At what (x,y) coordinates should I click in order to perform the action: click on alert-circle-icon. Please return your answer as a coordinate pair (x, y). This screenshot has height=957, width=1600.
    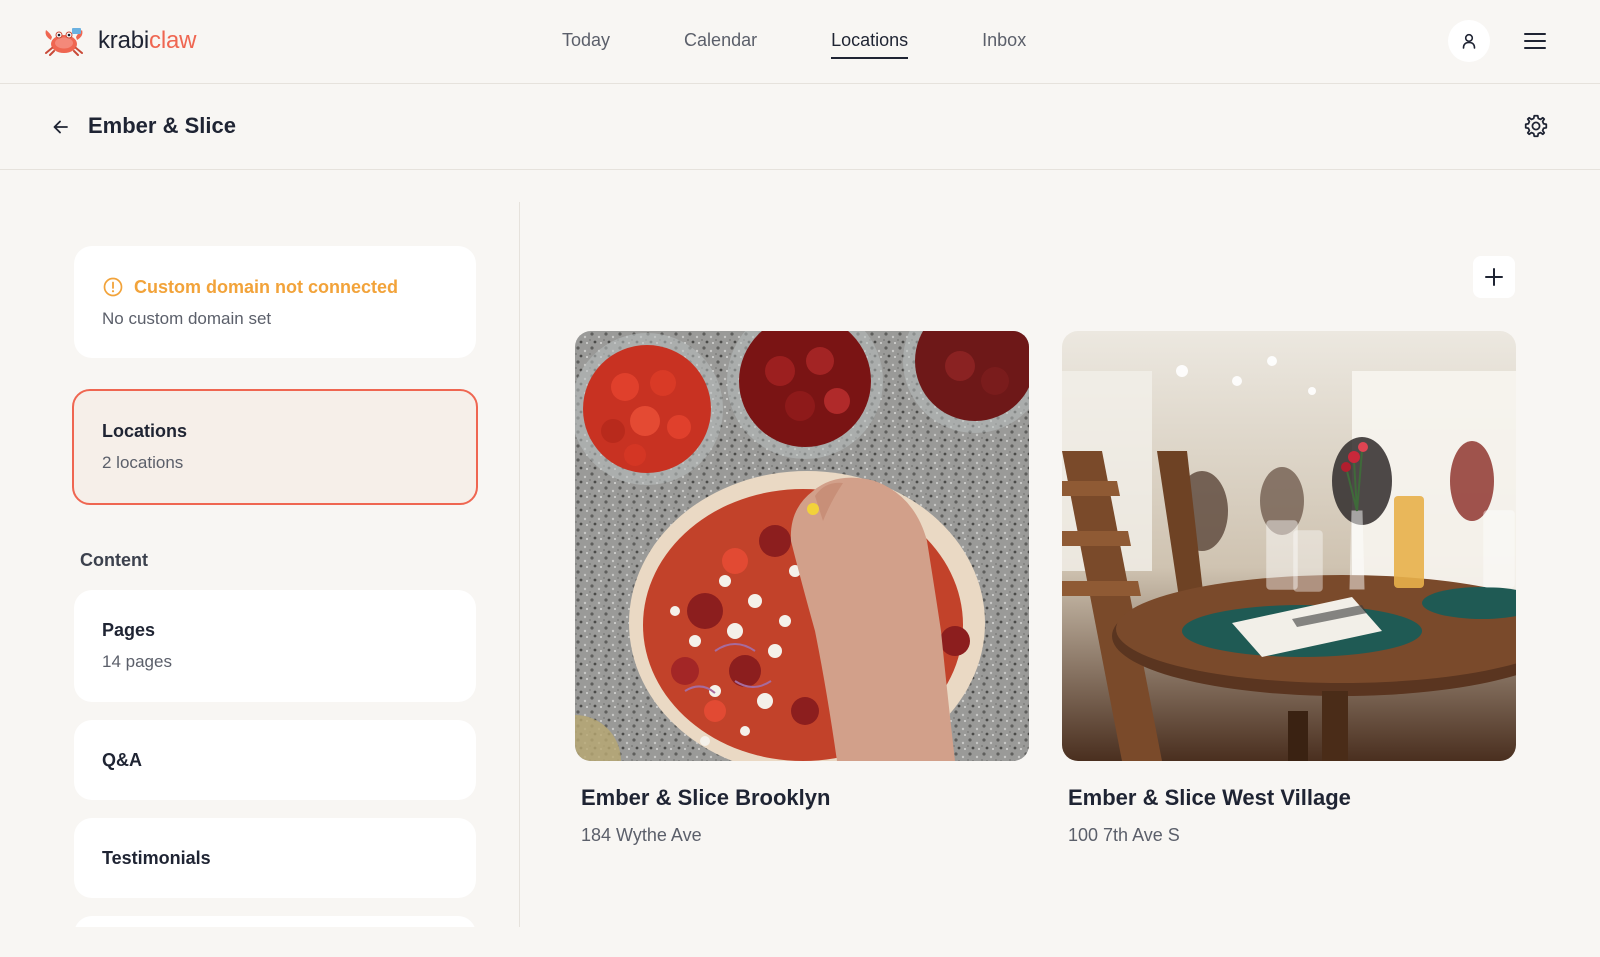
    Looking at the image, I should click on (113, 287).